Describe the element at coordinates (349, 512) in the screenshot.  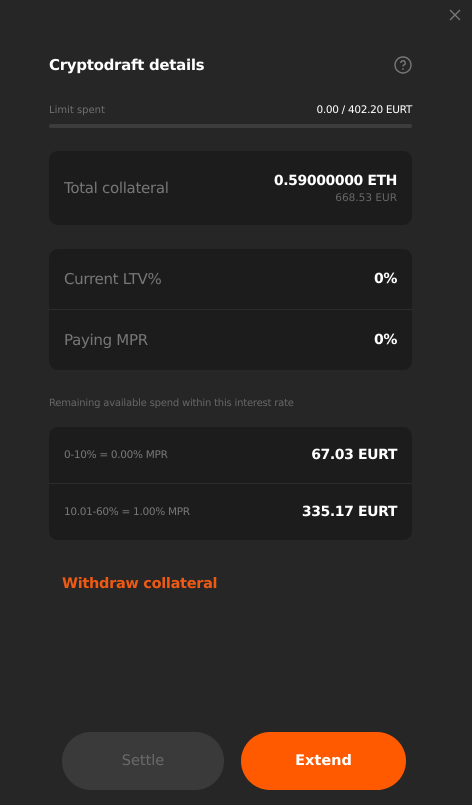
I see `tier-value: 335.17 EURT` at that location.